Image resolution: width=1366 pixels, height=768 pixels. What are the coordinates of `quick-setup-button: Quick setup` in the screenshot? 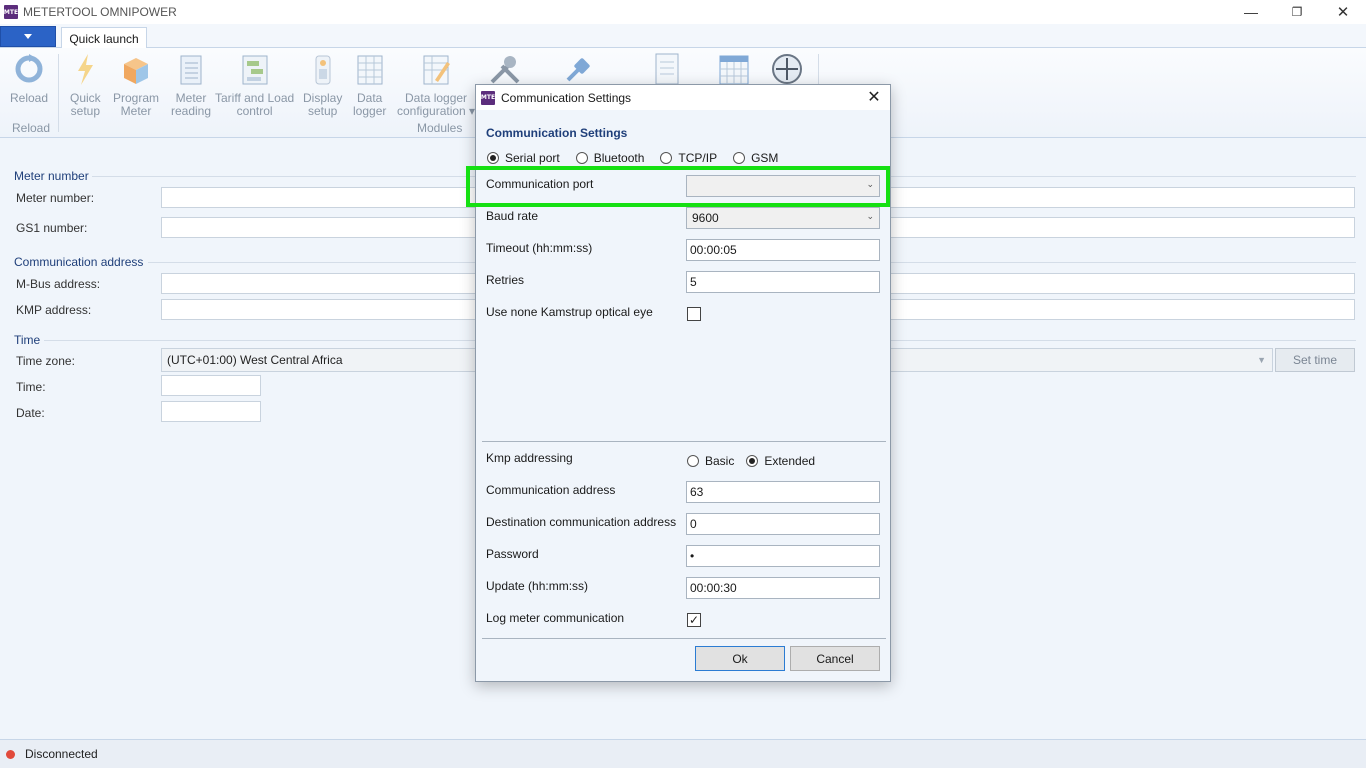 It's located at (85, 85).